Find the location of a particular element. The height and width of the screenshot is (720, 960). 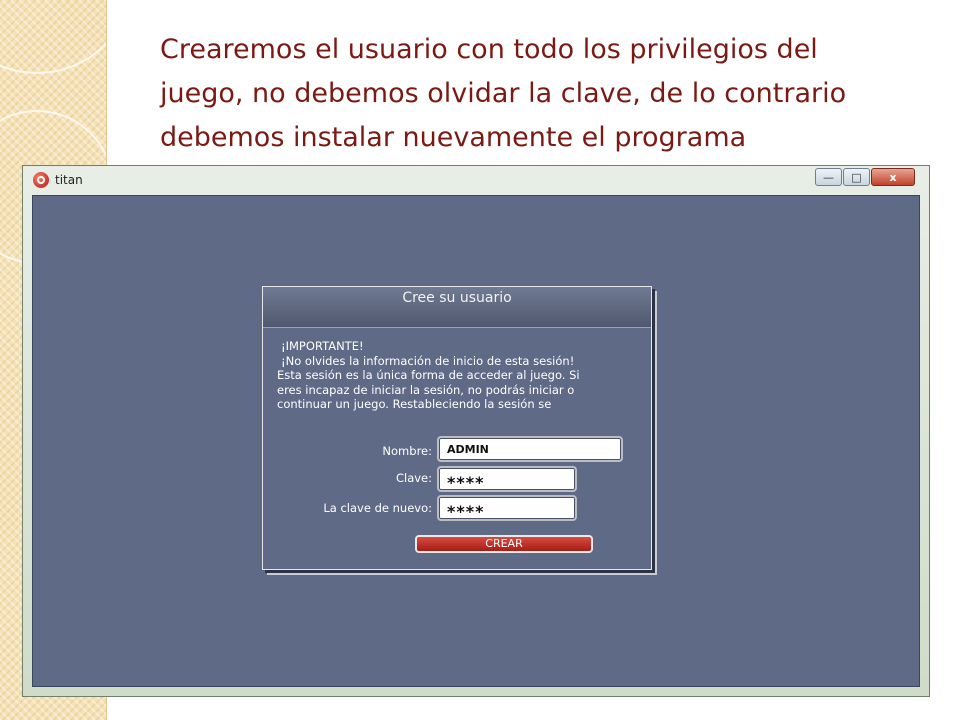

nombre-field: ADMIN is located at coordinates (530, 449).